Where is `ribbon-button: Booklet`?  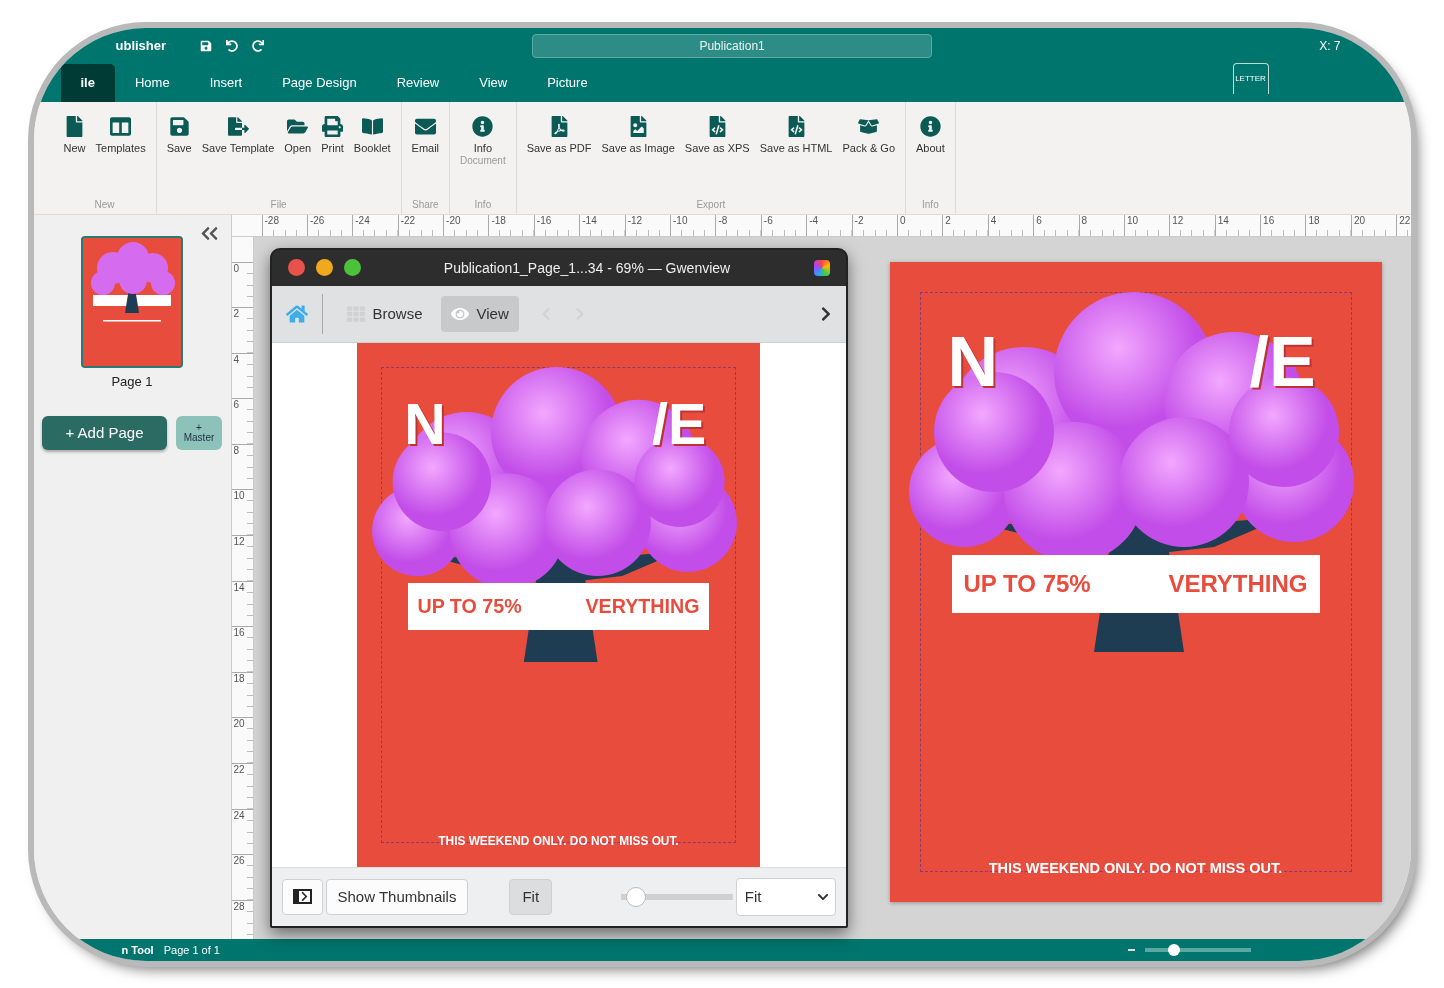 ribbon-button: Booklet is located at coordinates (372, 155).